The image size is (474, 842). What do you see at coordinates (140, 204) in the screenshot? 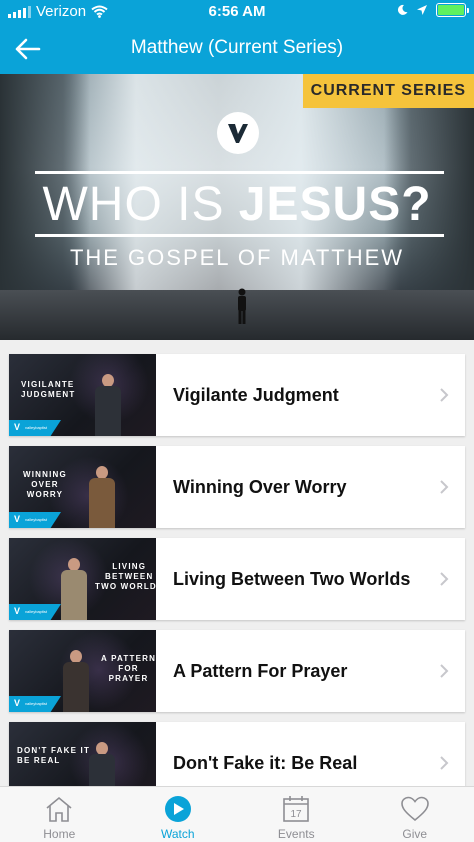
I see `series-title-light: WHO IS` at bounding box center [140, 204].